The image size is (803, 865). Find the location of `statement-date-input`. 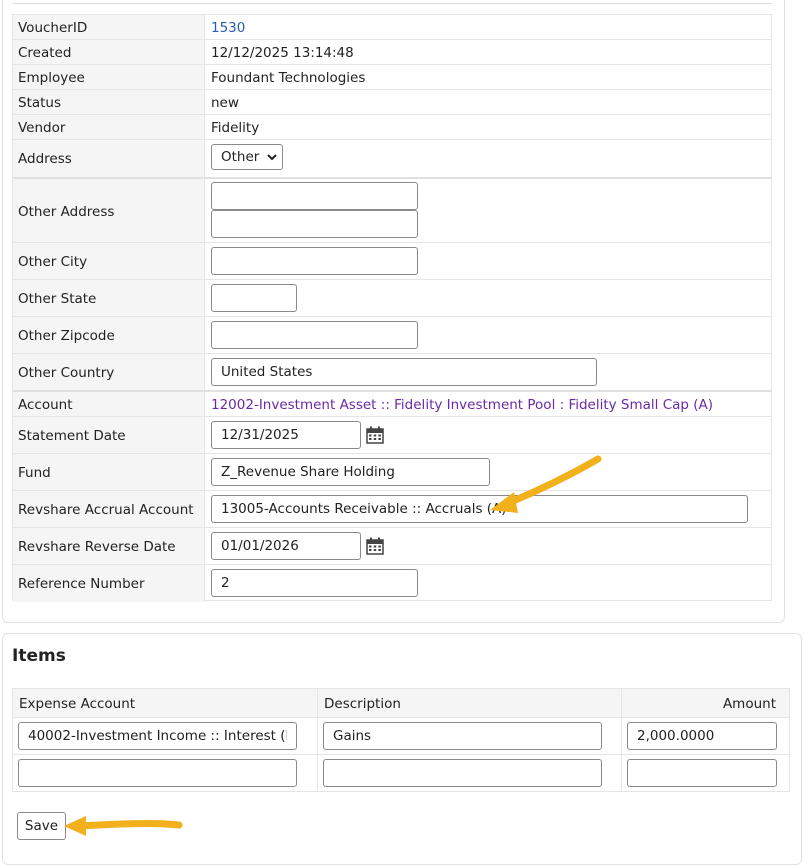

statement-date-input is located at coordinates (286, 435).